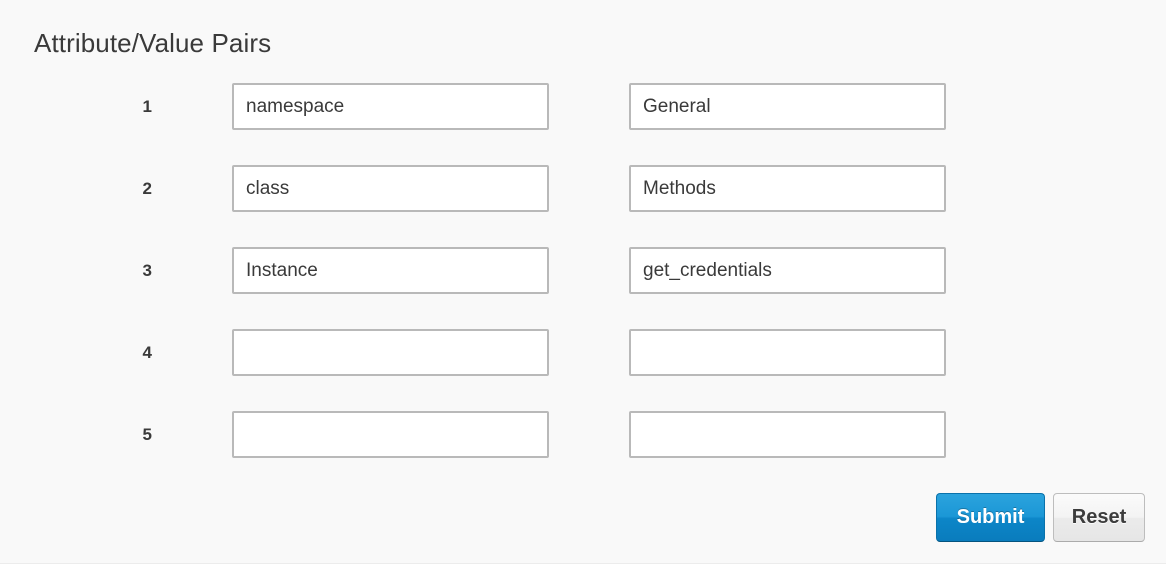  Describe the element at coordinates (147, 106) in the screenshot. I see `row-index-label: 1` at that location.